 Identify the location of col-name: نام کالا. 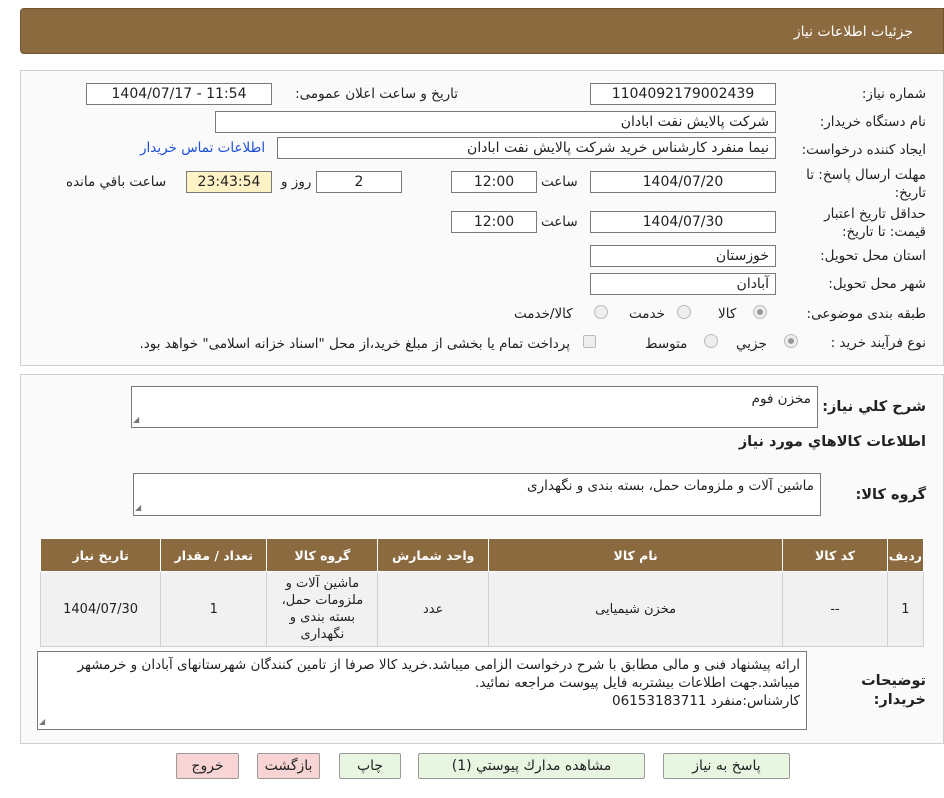
(635, 555).